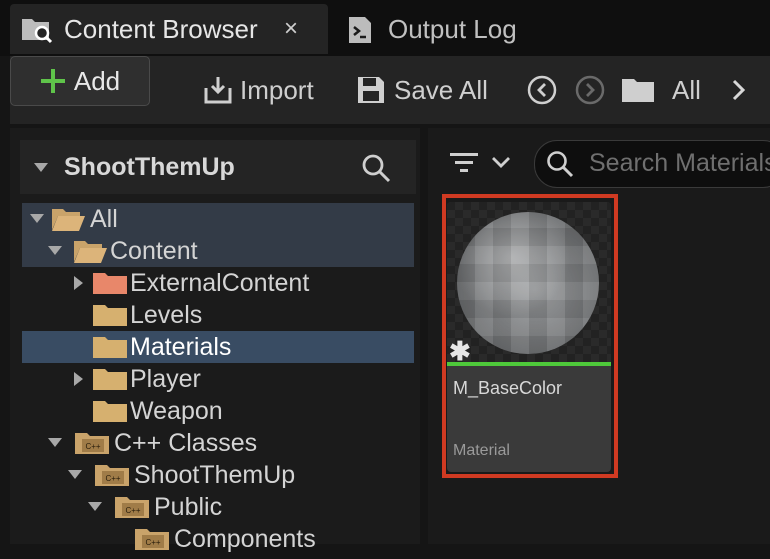 The width and height of the screenshot is (770, 559). I want to click on toolbar: Add Import Save All All, so click(390, 90).